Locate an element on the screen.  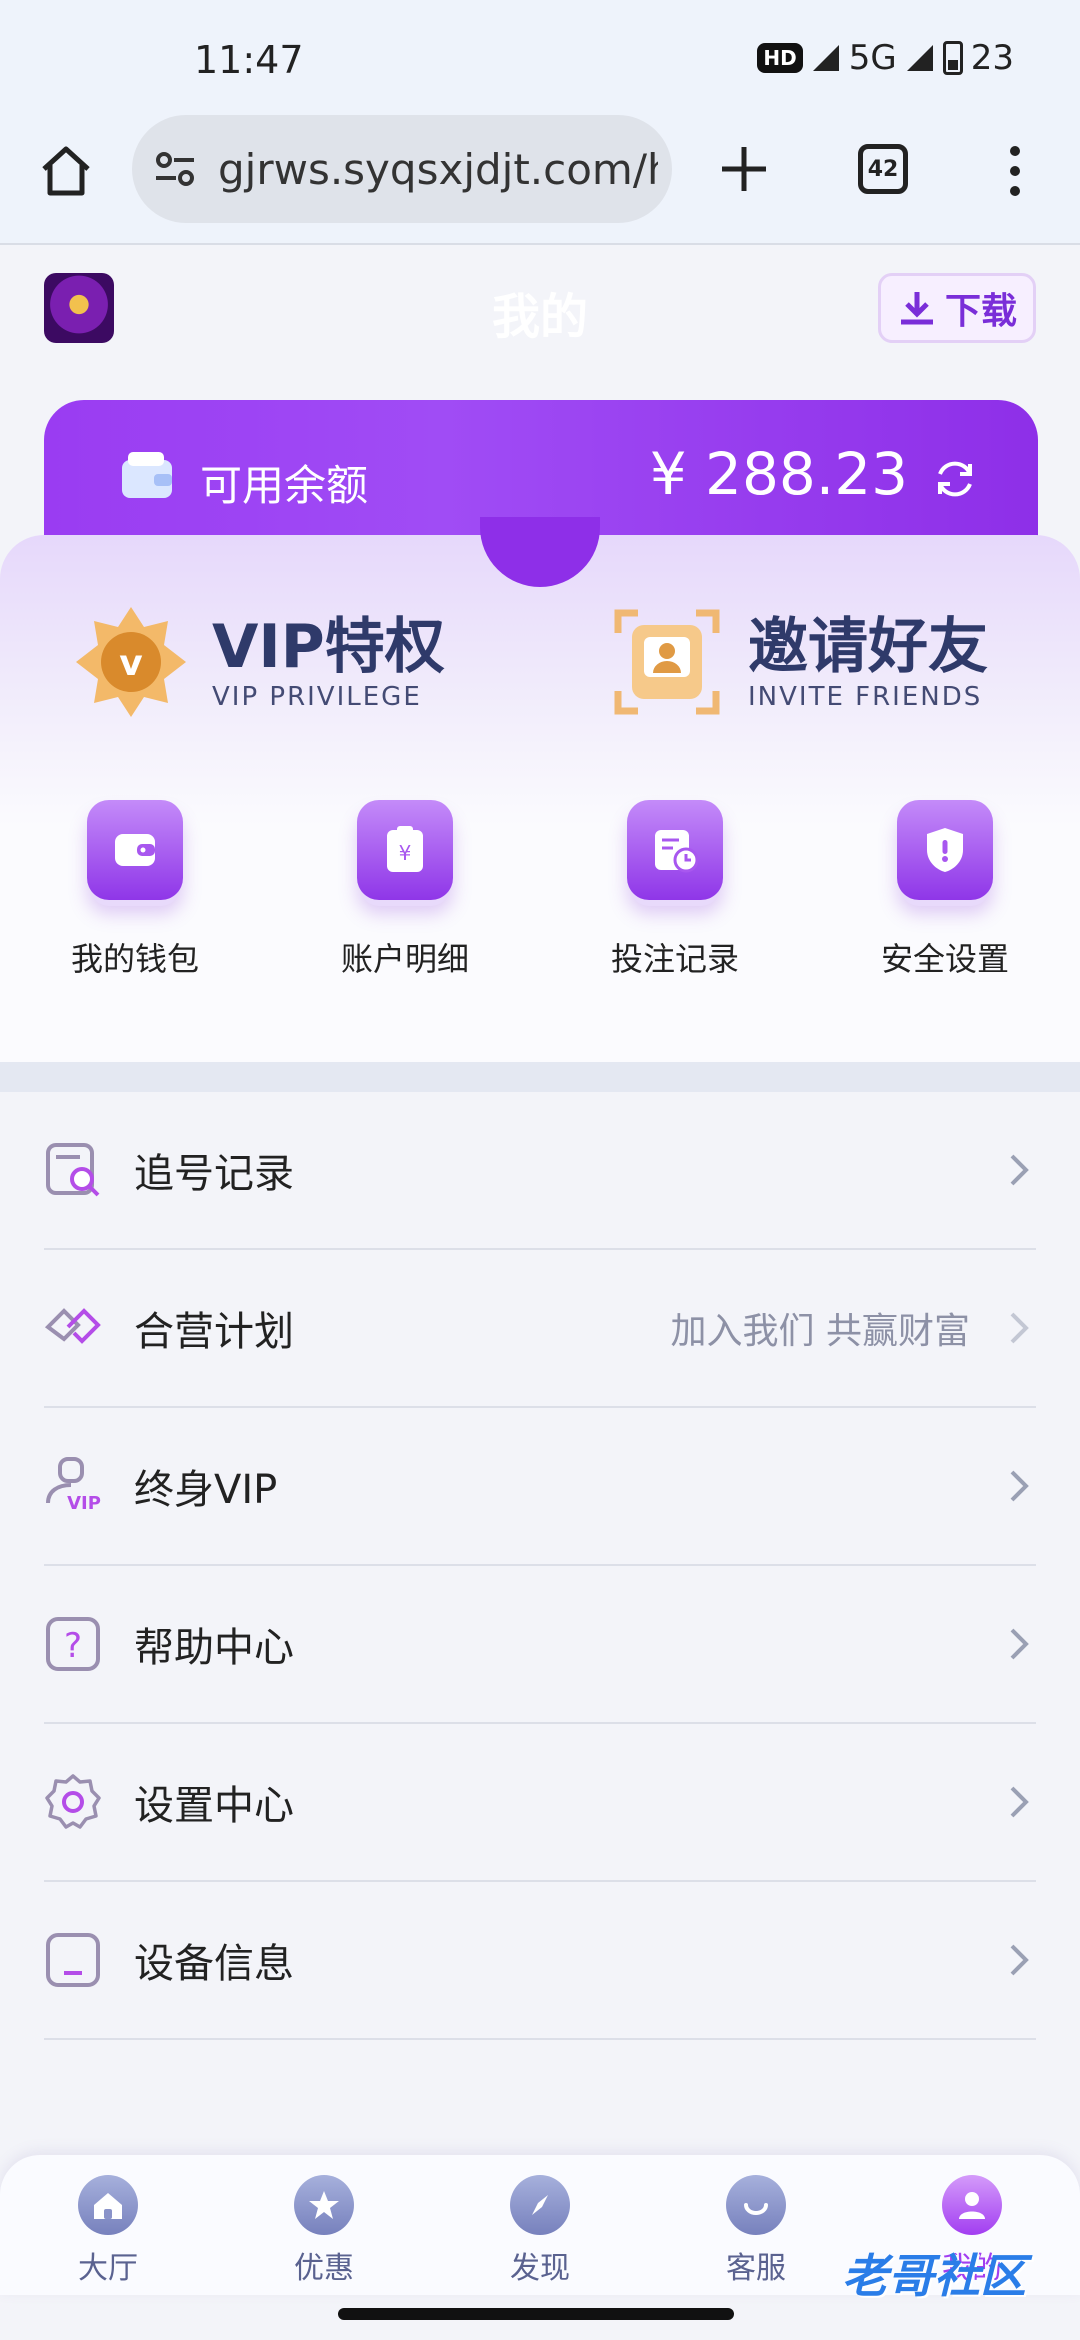
new-tab-icon is located at coordinates (744, 169).